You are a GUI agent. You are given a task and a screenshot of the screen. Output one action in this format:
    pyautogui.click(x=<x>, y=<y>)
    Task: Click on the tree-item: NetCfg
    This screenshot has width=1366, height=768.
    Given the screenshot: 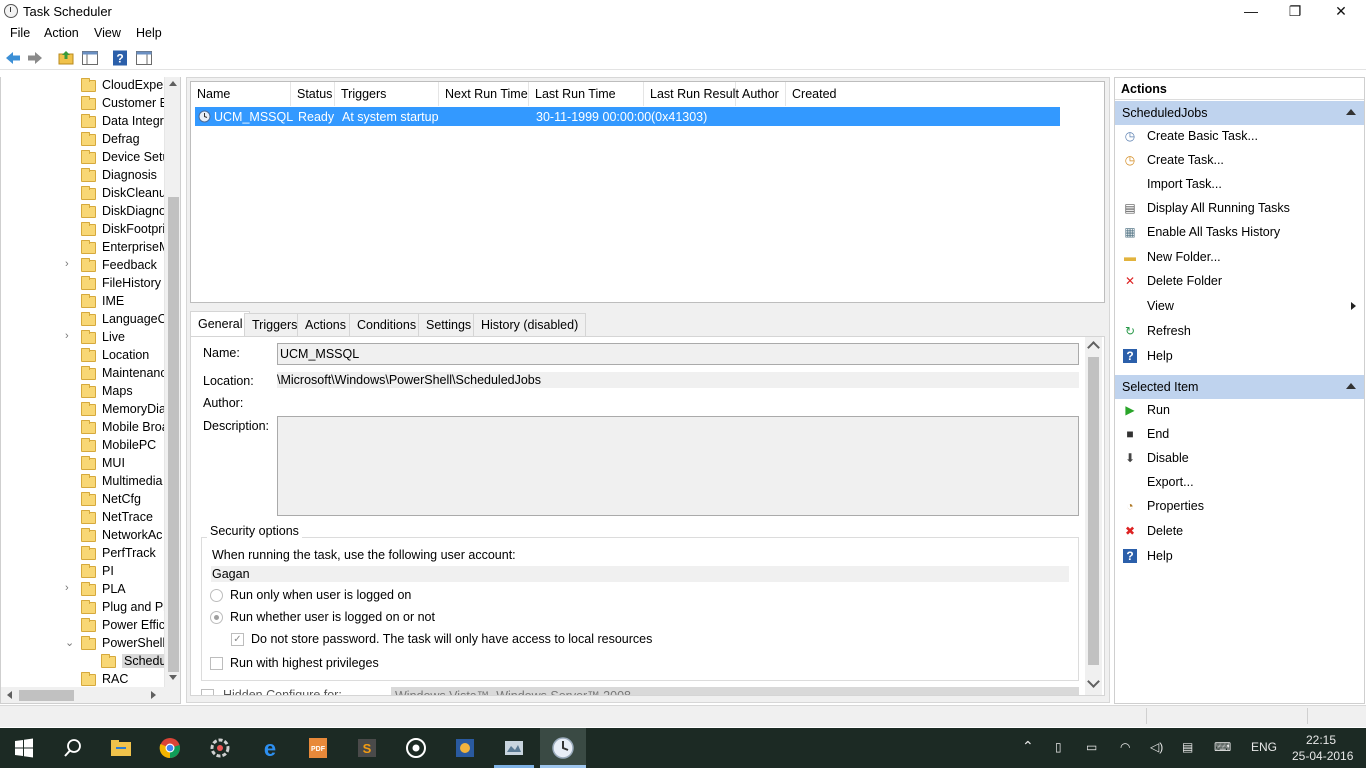 What is the action you would take?
    pyautogui.click(x=82, y=500)
    